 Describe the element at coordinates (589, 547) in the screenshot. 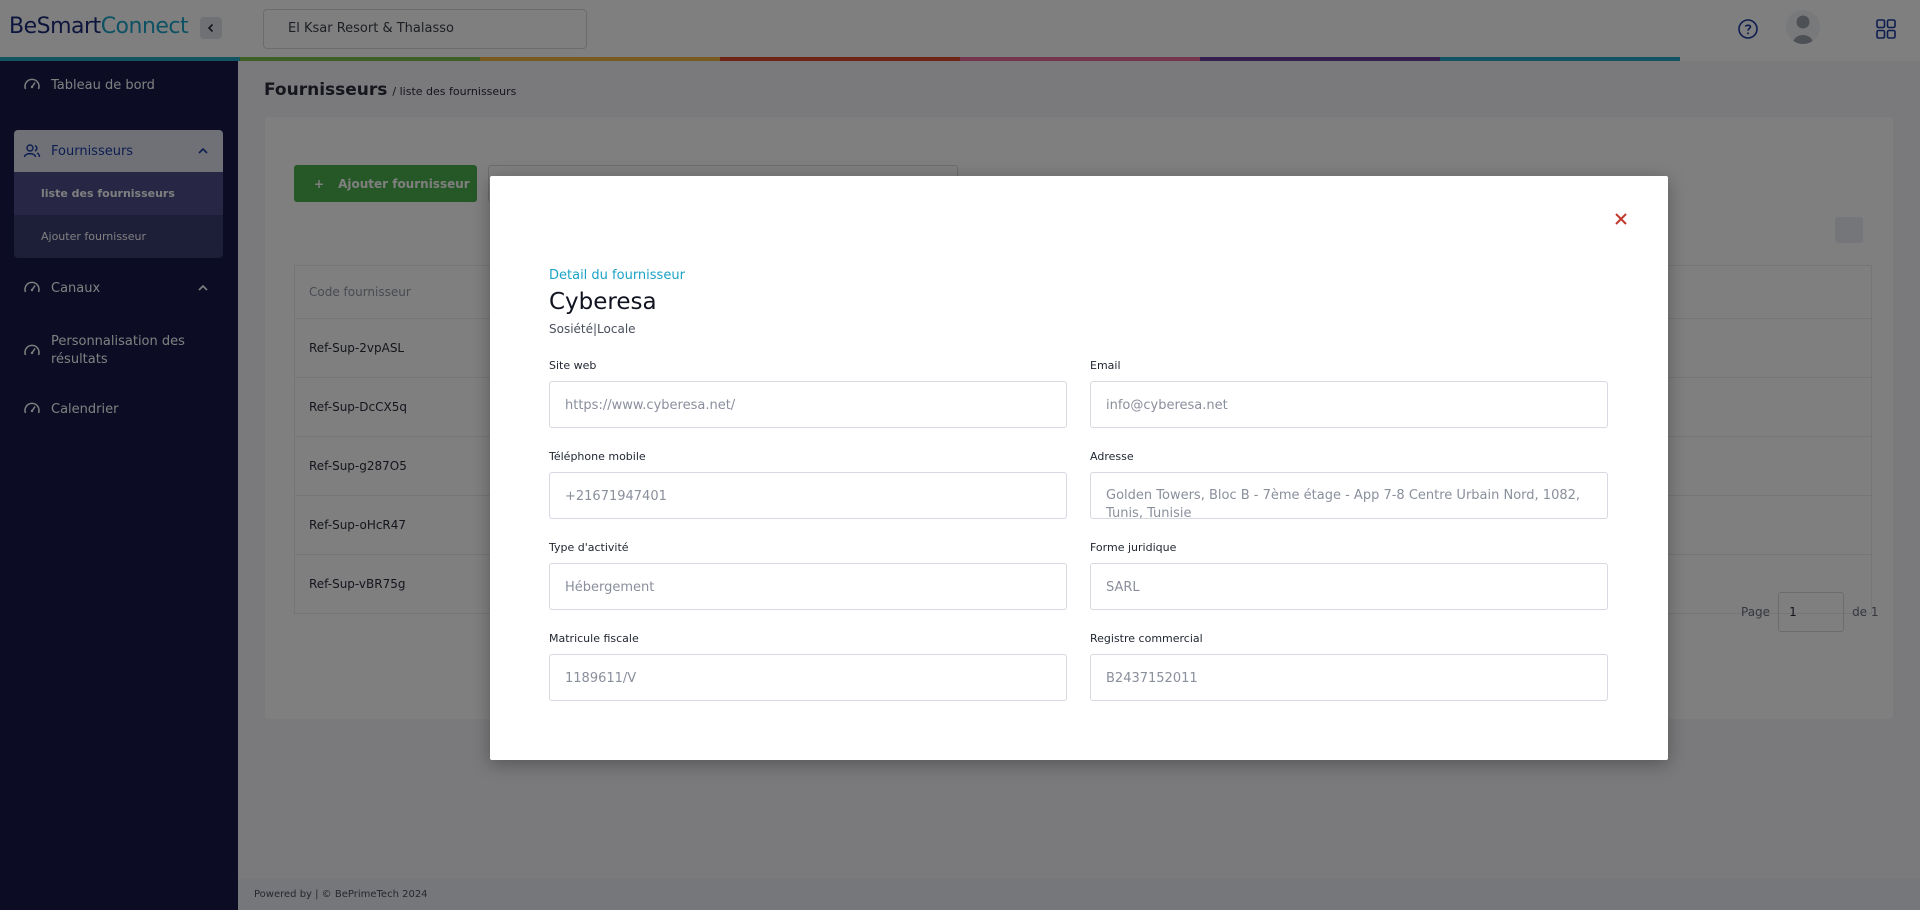

I see `field-label: Type d'activité` at that location.